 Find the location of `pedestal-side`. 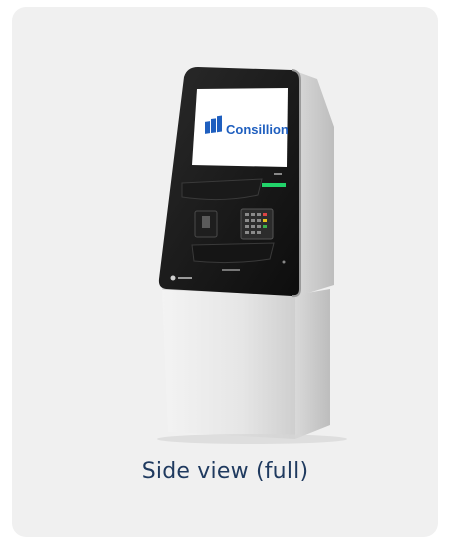

pedestal-side is located at coordinates (312, 364).